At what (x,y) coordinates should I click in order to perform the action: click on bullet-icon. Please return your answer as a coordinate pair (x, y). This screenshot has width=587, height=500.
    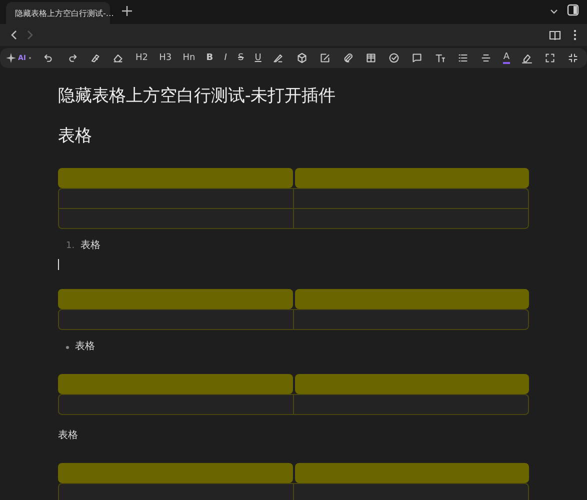
    Looking at the image, I should click on (67, 347).